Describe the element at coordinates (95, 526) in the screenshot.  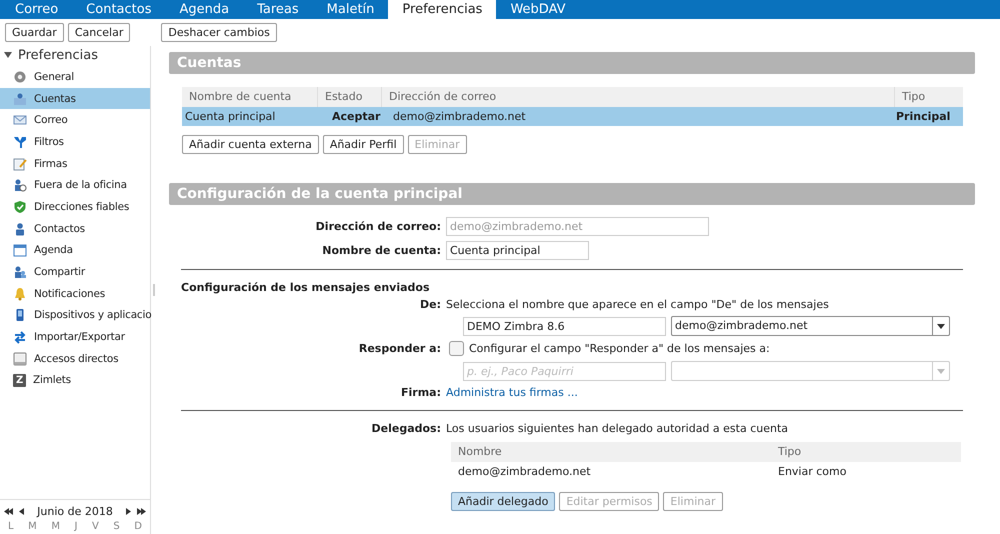
I see `weekday-label: V` at that location.